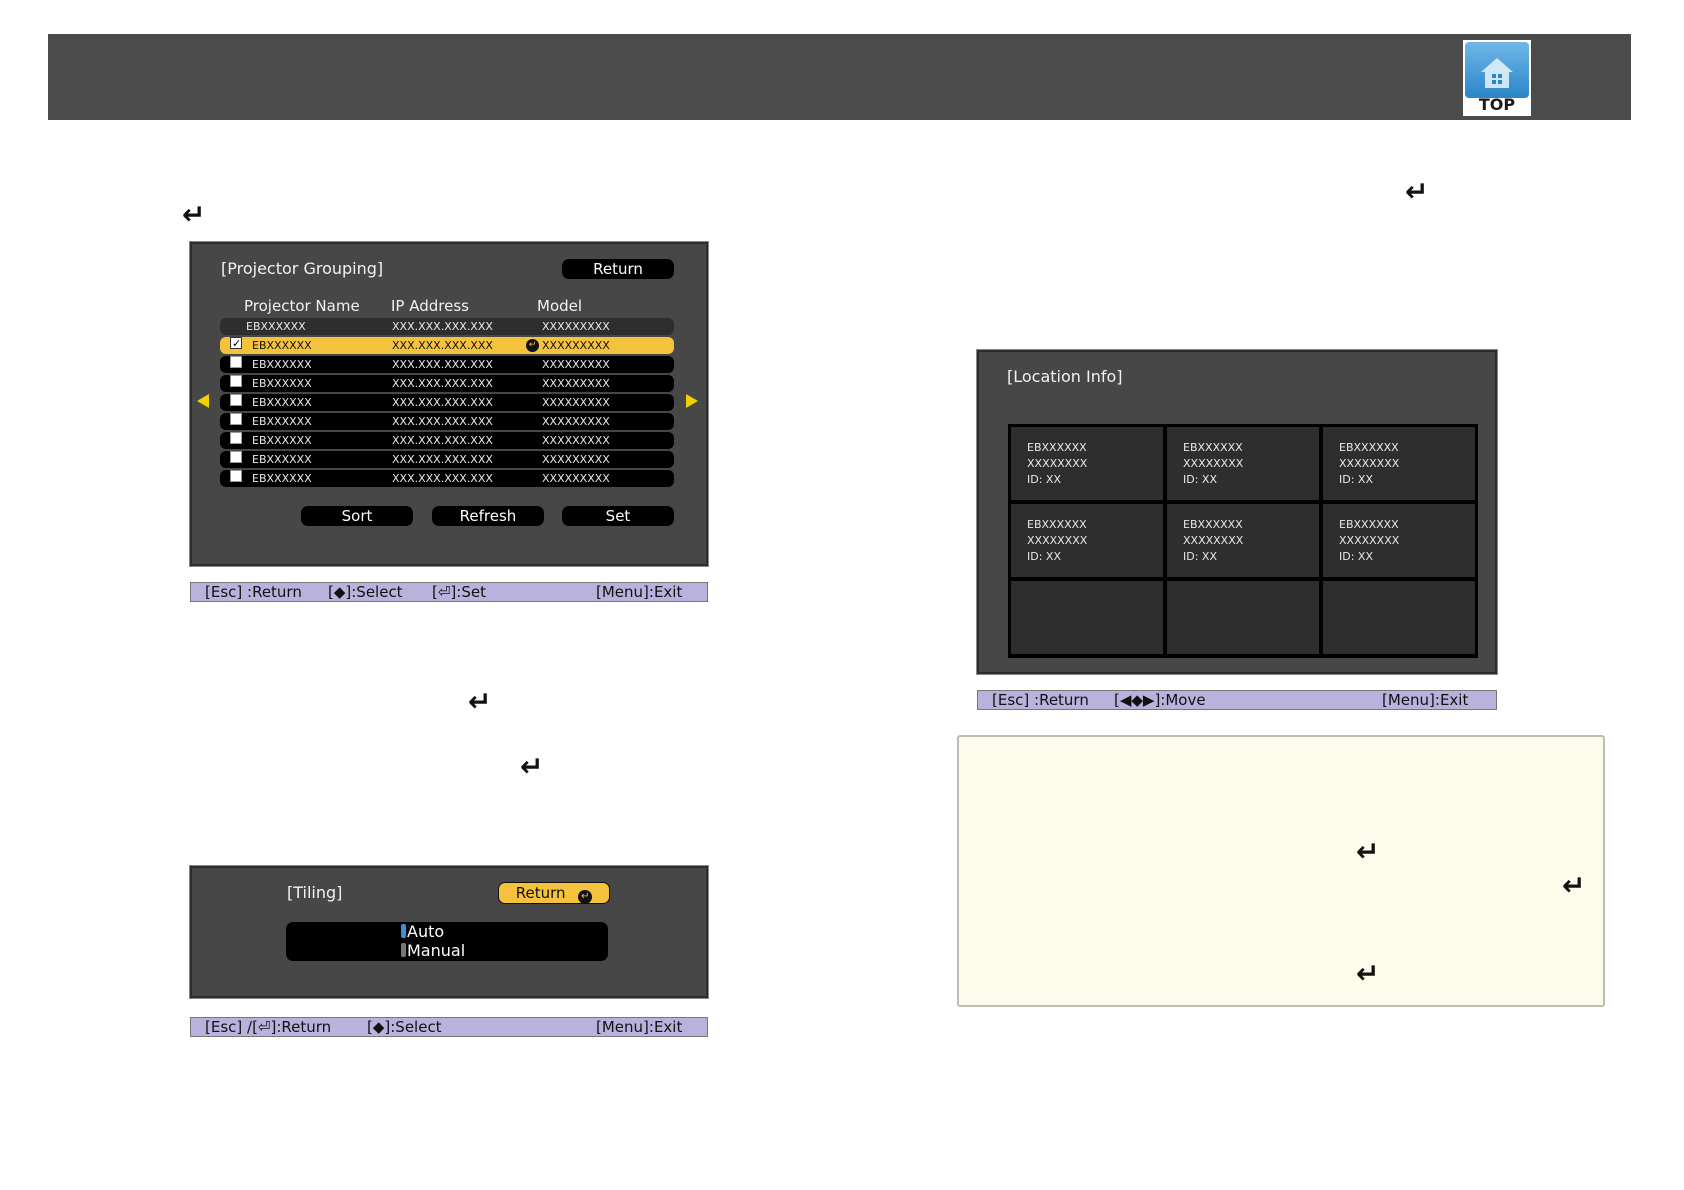 The width and height of the screenshot is (1684, 1190). I want to click on tiling-option-auto: Auto, so click(422, 931).